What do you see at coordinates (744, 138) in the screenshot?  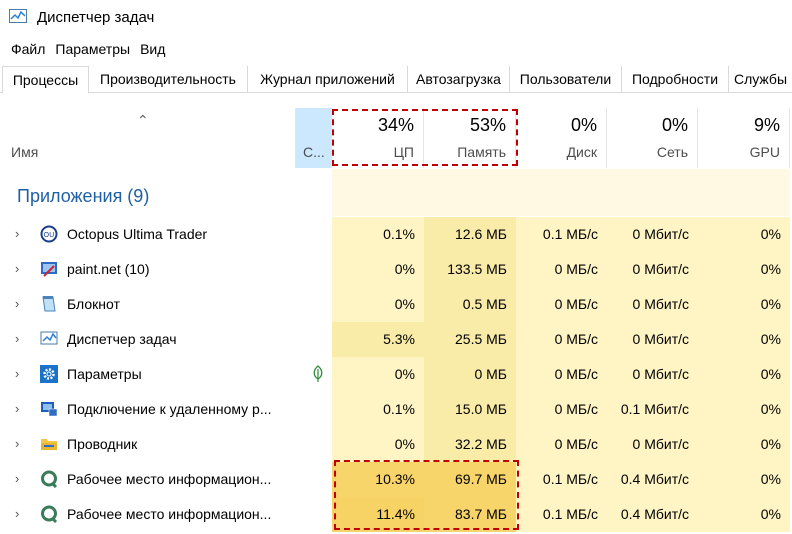 I see `column-gpu: 9% GPU` at bounding box center [744, 138].